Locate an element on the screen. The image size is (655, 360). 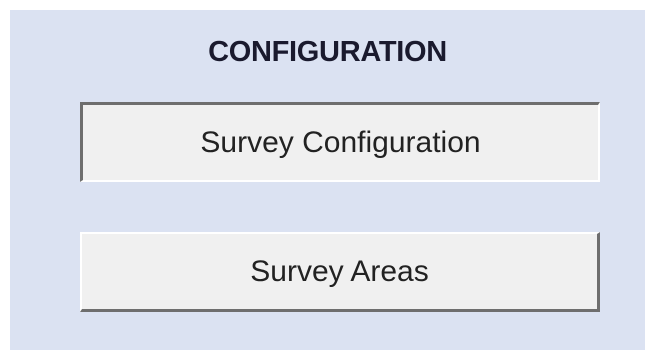
panel-title: CONFIGURATION is located at coordinates (327, 52).